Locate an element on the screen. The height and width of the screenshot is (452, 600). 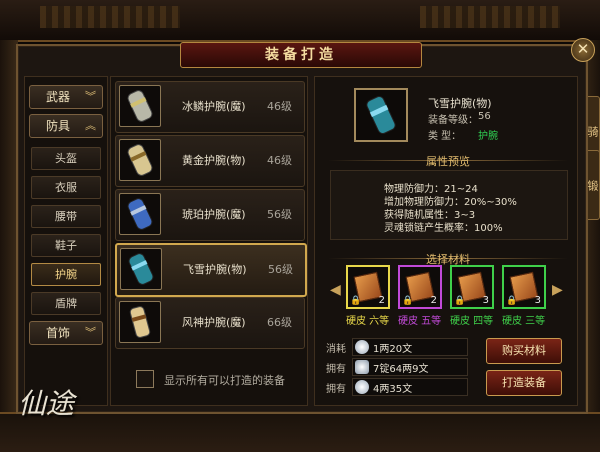
show-all-checkbox is located at coordinates (145, 379).